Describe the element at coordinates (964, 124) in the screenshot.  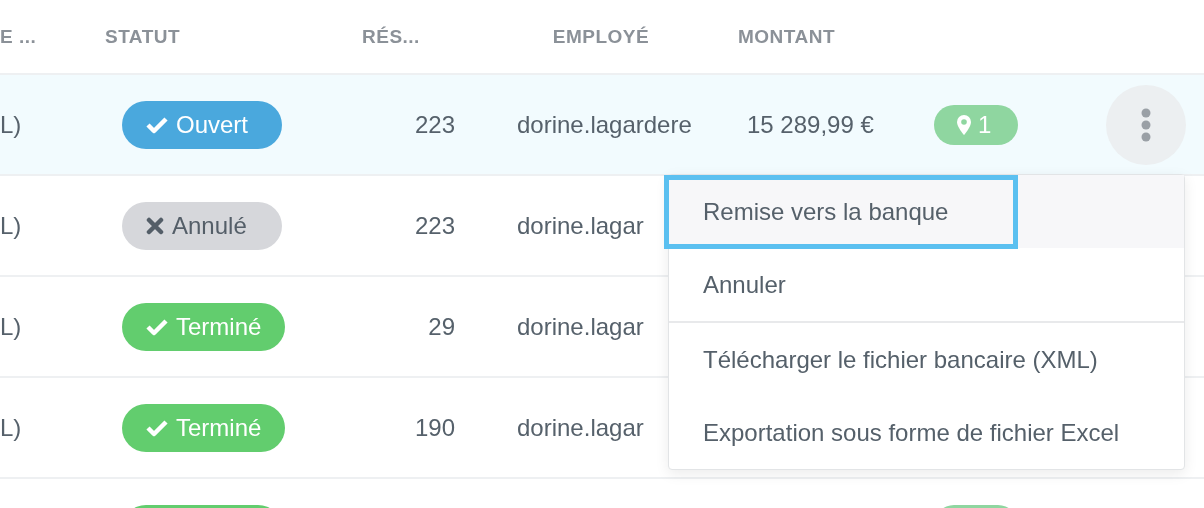
I see `pin-icon` at that location.